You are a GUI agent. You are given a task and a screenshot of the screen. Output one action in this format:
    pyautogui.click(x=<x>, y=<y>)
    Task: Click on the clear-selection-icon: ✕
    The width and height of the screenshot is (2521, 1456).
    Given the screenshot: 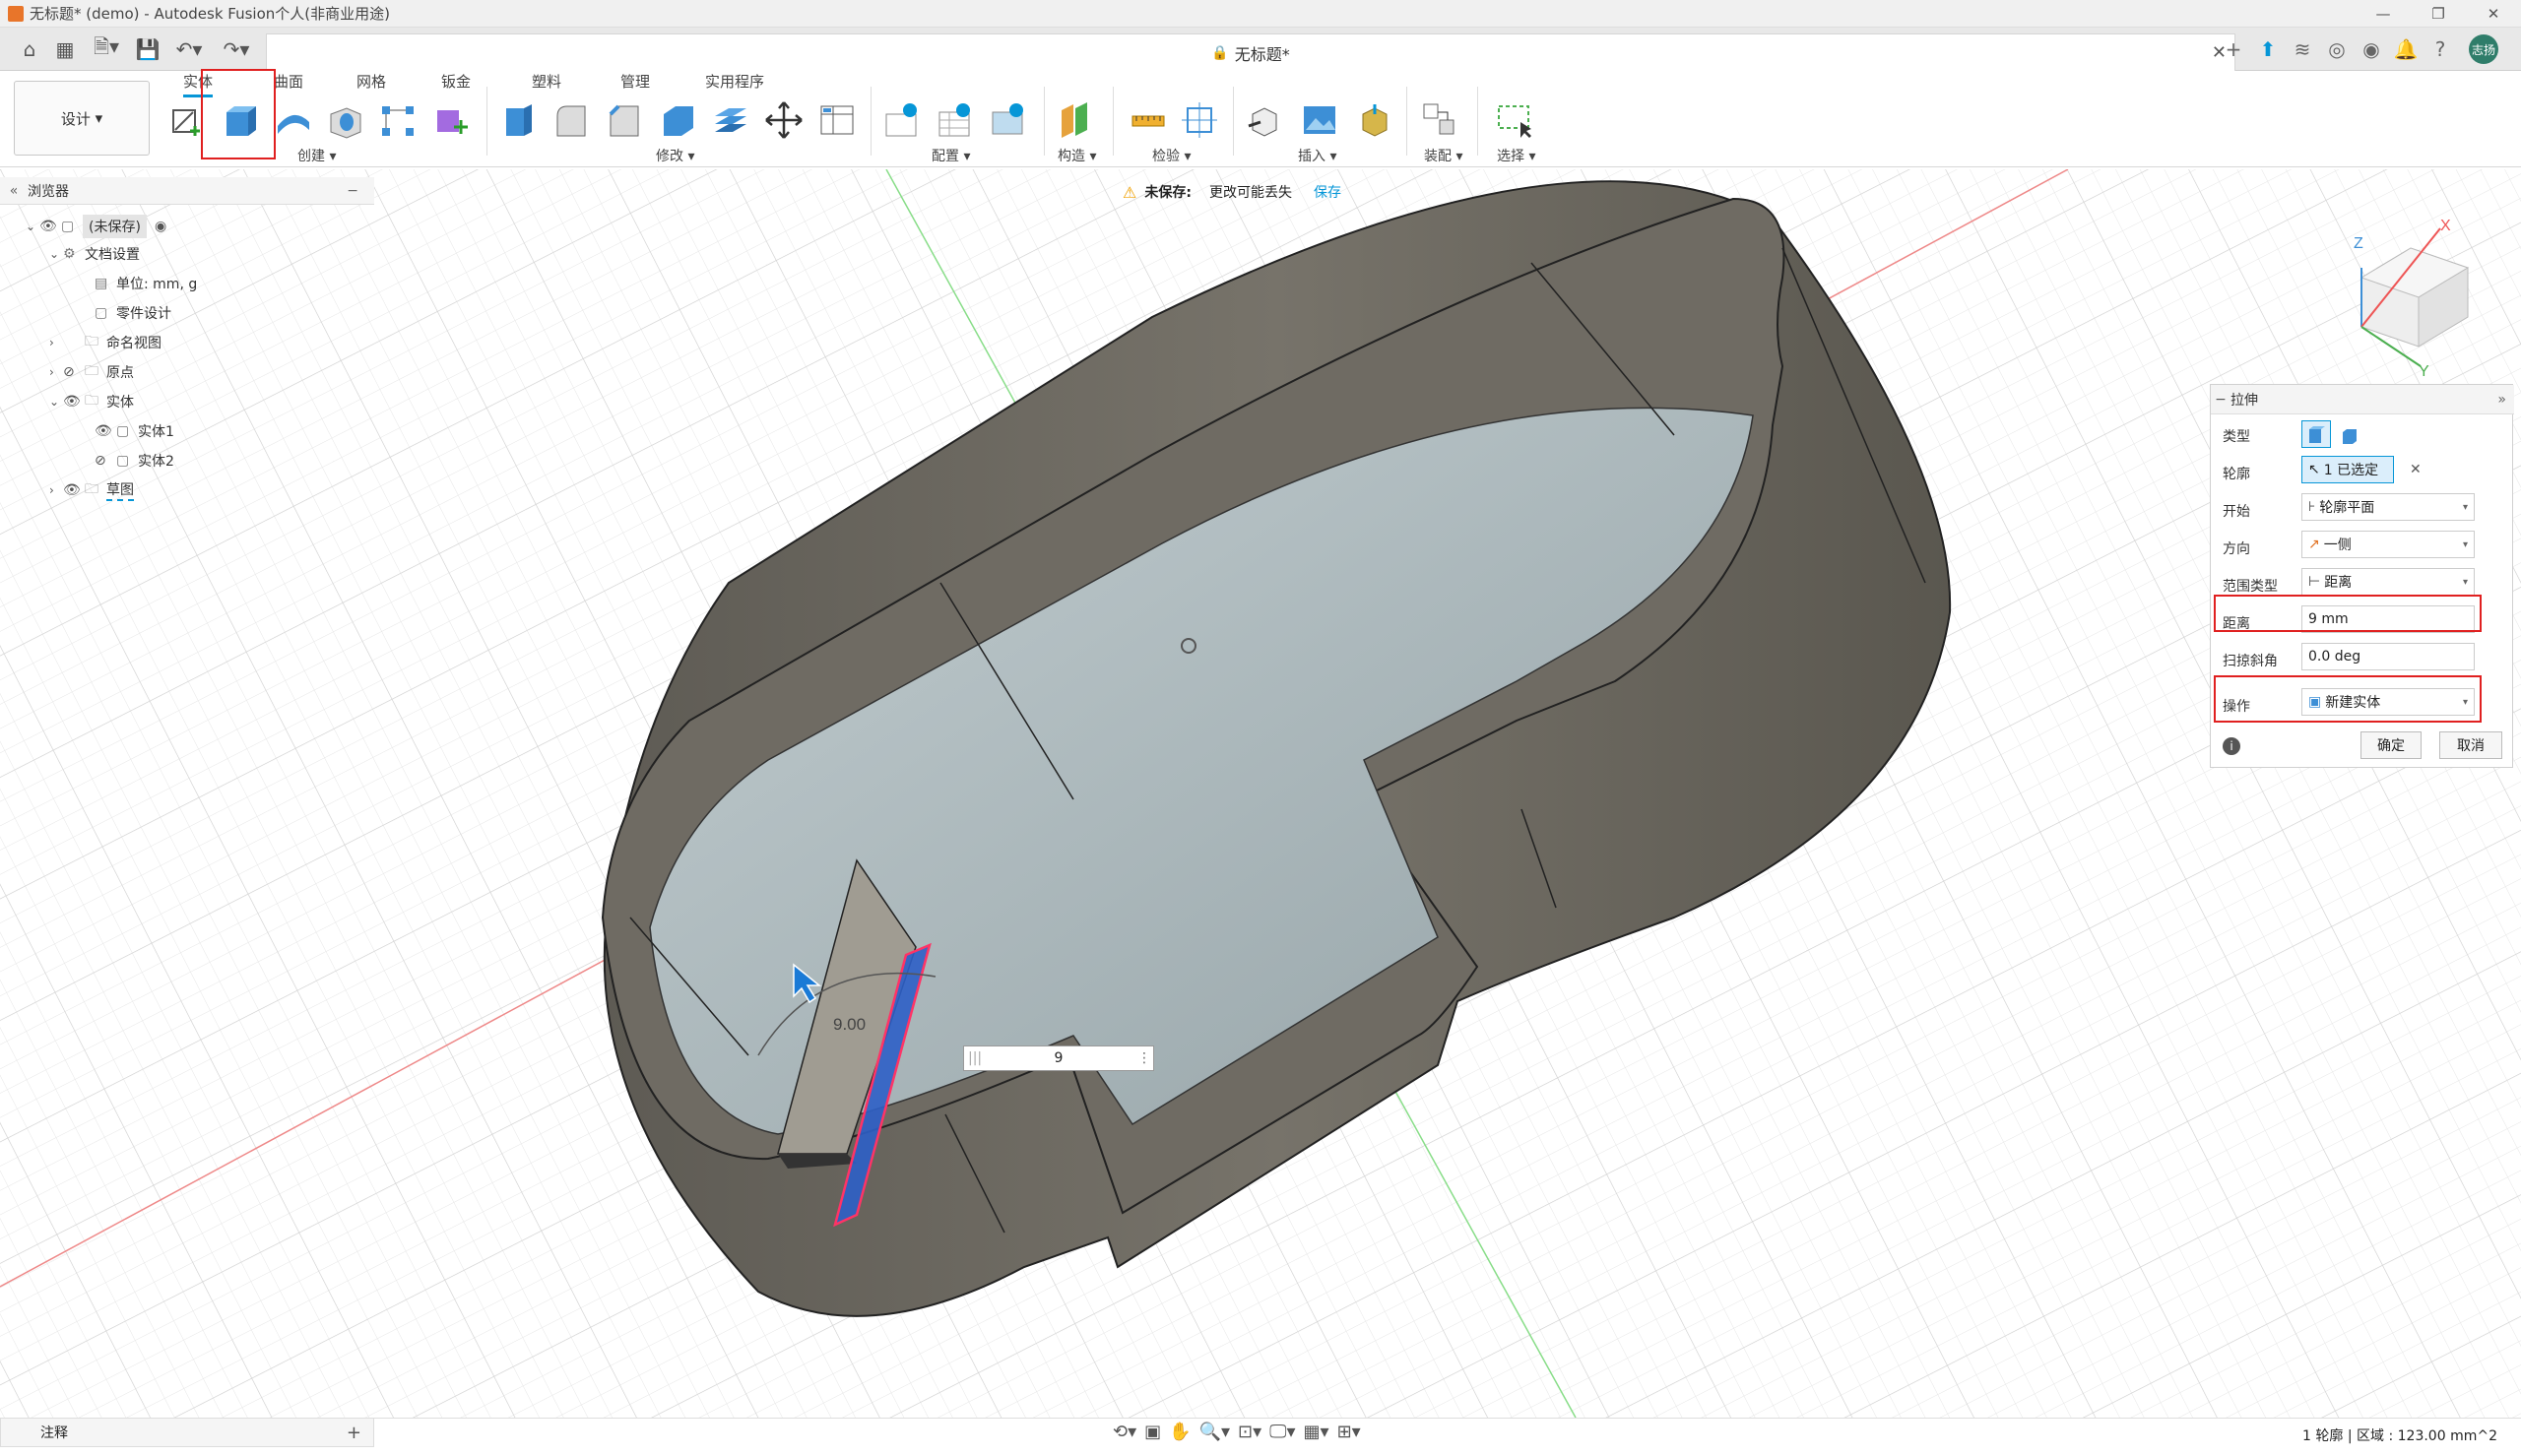 What is the action you would take?
    pyautogui.click(x=2416, y=469)
    